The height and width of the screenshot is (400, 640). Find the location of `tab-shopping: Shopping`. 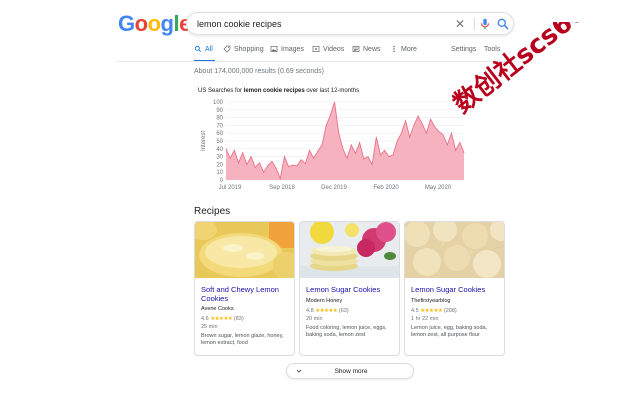

tab-shopping: Shopping is located at coordinates (243, 53).